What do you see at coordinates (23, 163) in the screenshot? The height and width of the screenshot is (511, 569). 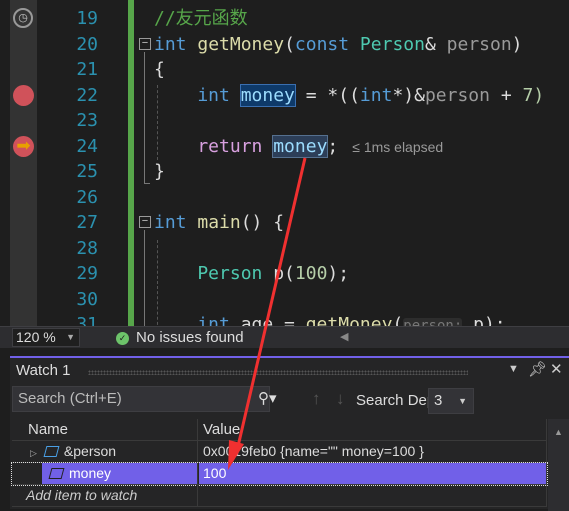 I see `glyph-margin: ◷ ➡` at bounding box center [23, 163].